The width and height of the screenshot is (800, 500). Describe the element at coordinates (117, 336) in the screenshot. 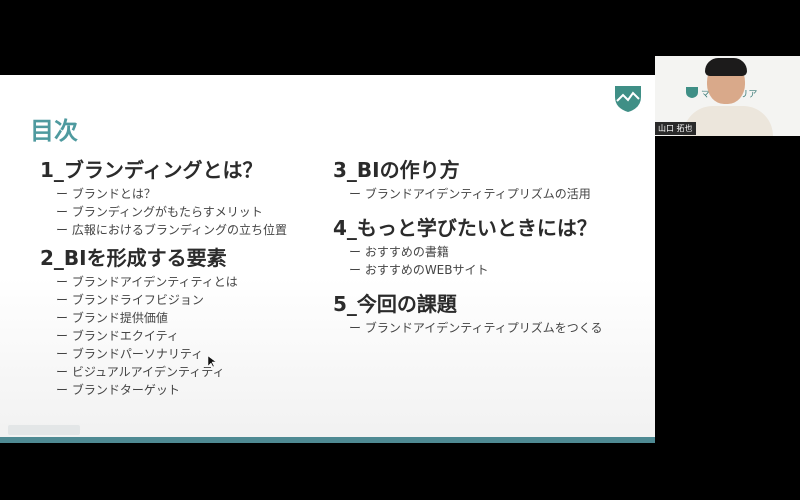

I see `toc-item: ー ブランドエクイティ` at that location.